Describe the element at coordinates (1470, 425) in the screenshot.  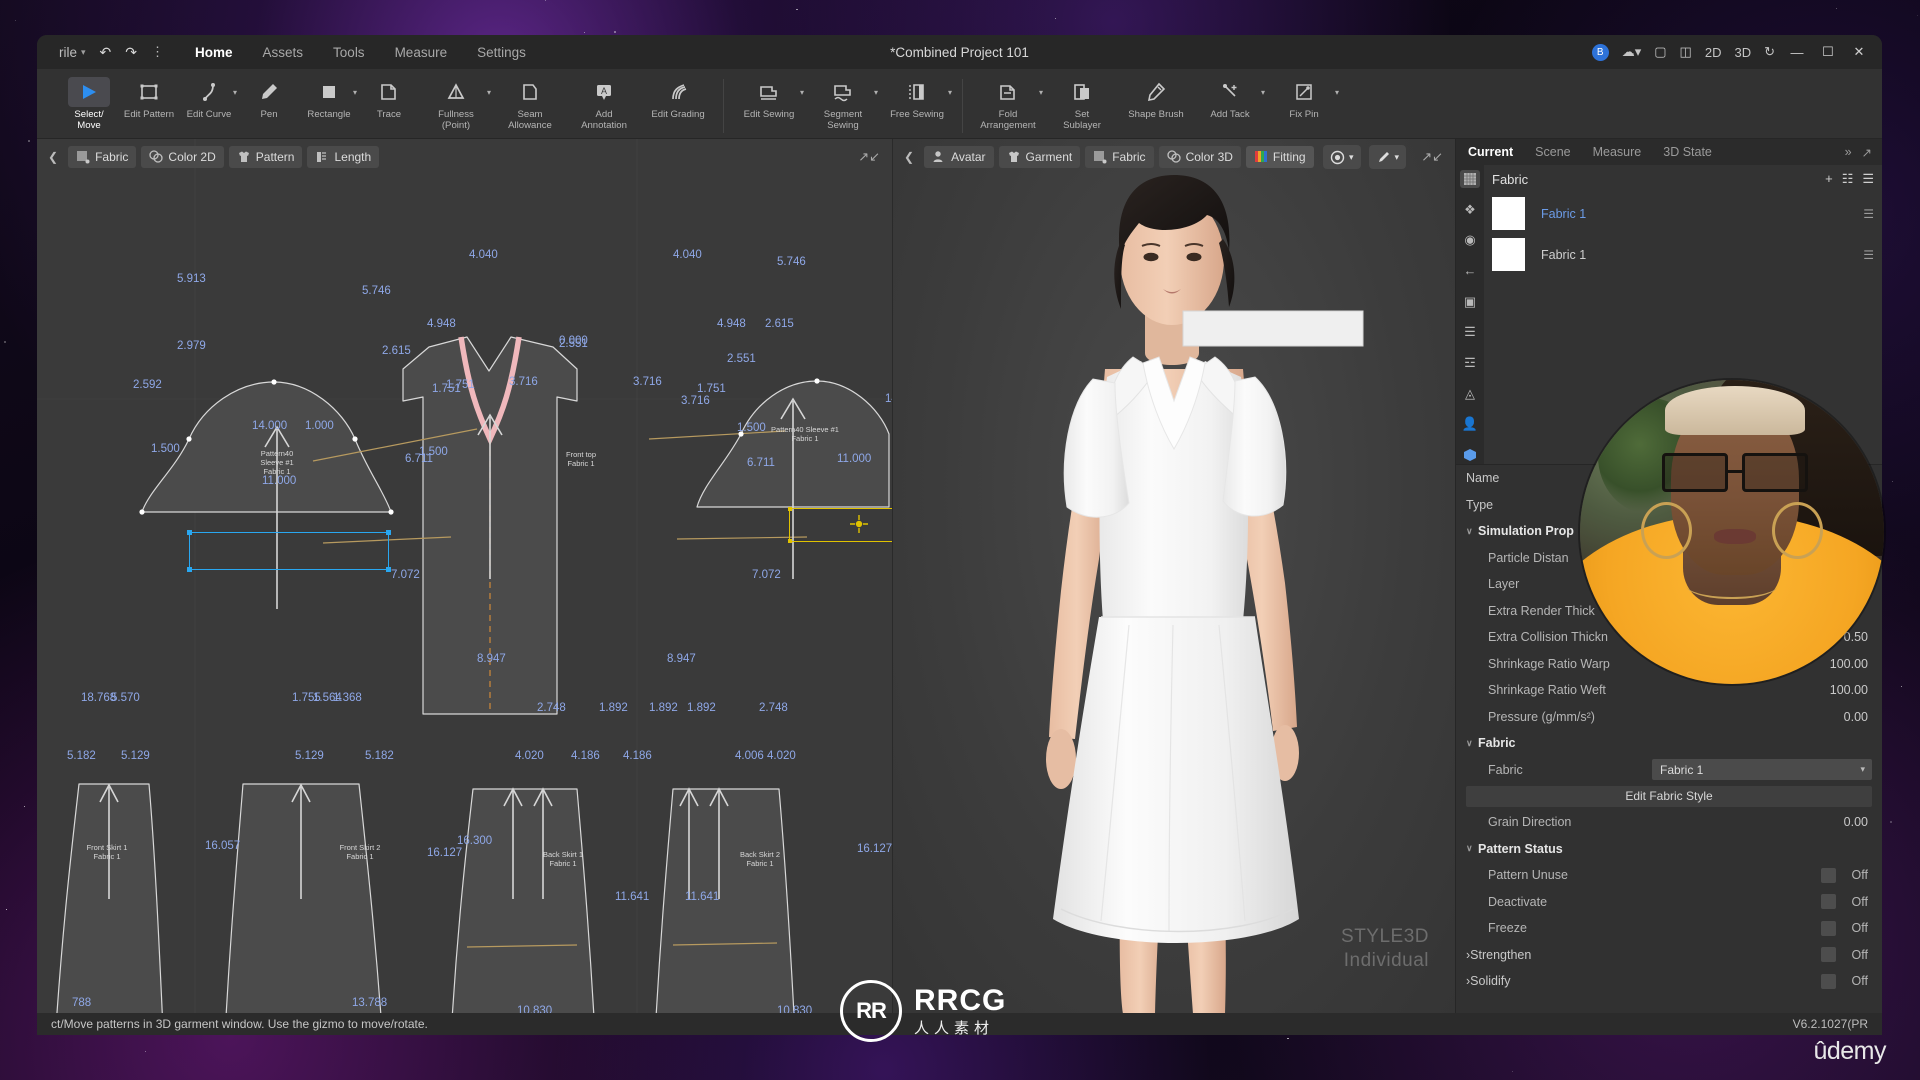
I see `avatar-person-icon: 👤` at that location.